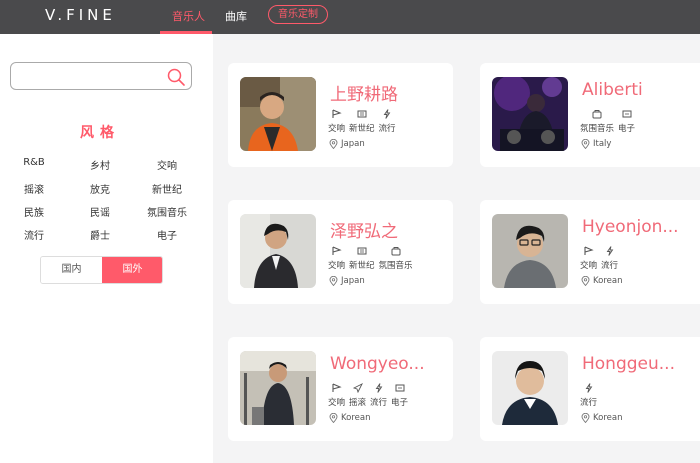 Image resolution: width=700 pixels, height=463 pixels. I want to click on artist-name: 泽野弘之, so click(390, 229).